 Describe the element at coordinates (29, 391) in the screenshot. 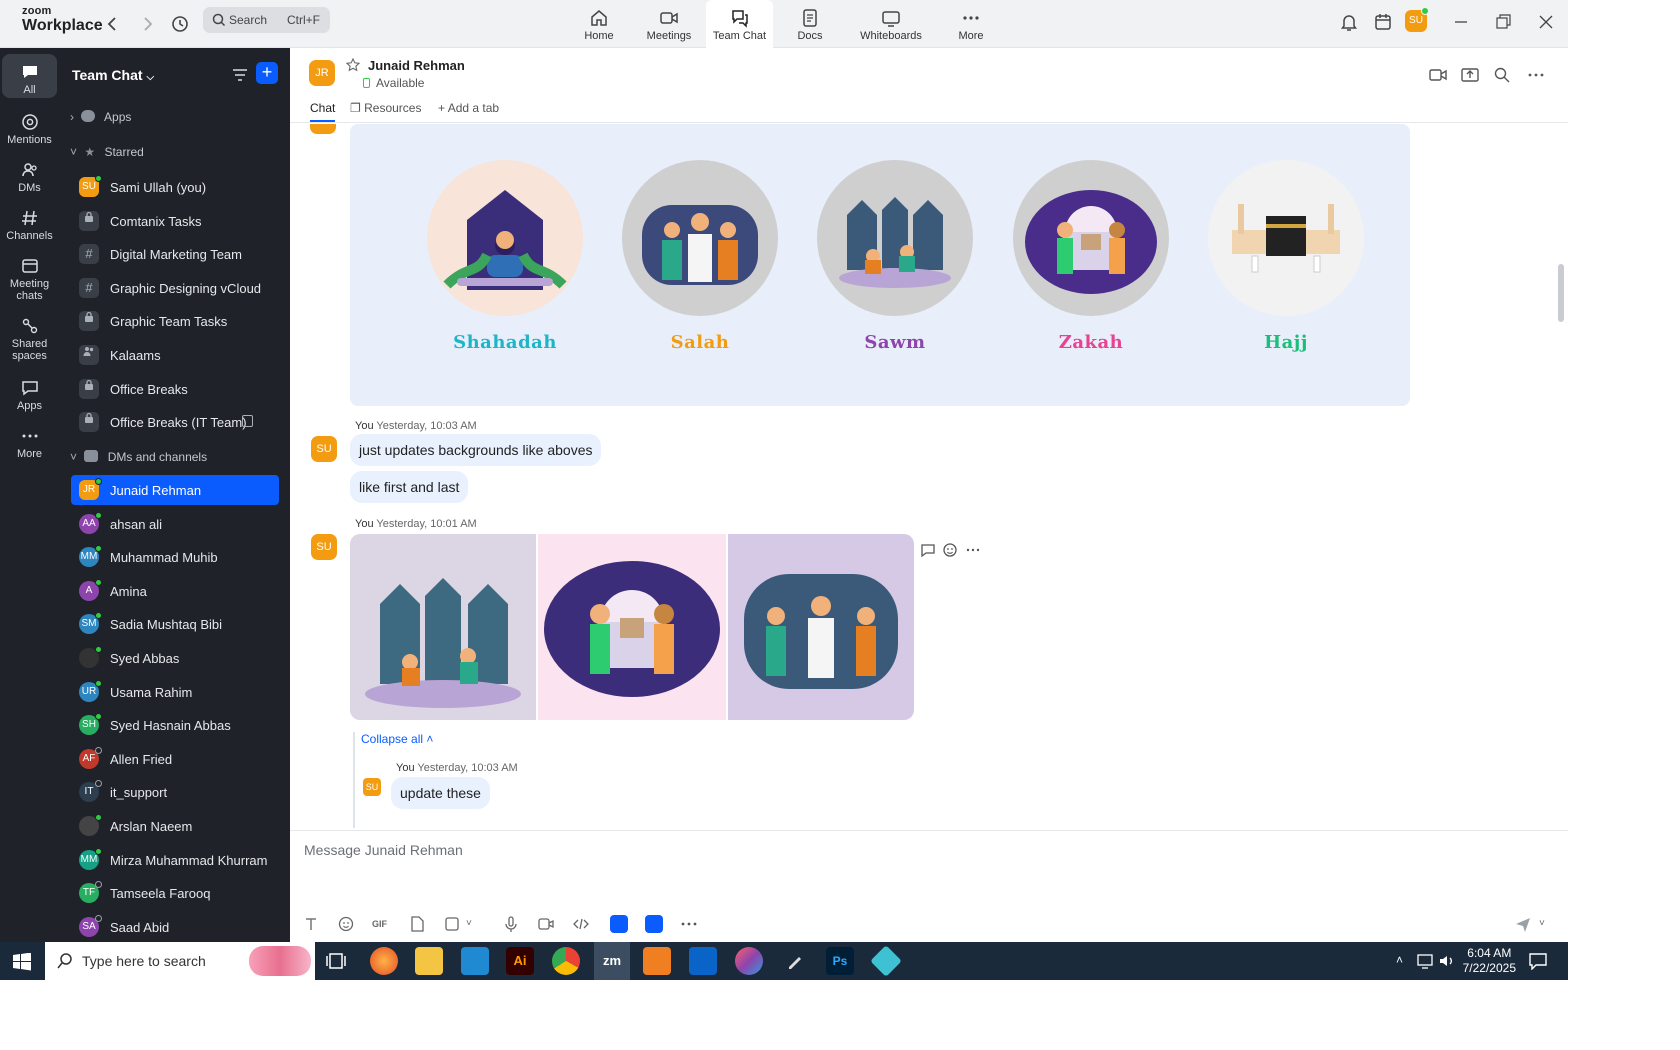

I see `rail-apps: Apps` at that location.